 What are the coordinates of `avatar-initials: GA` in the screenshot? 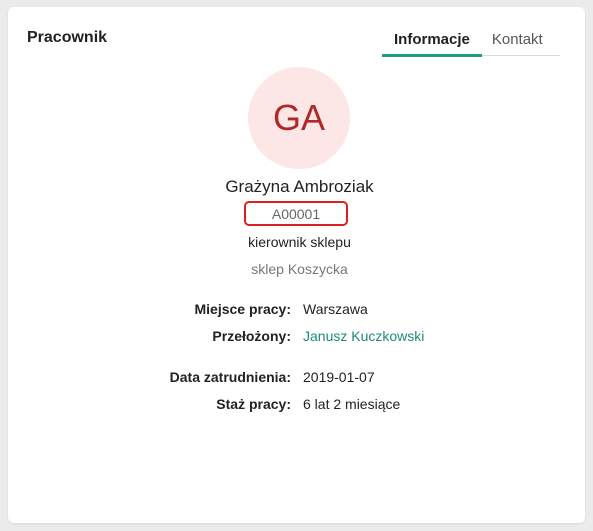 It's located at (298, 117).